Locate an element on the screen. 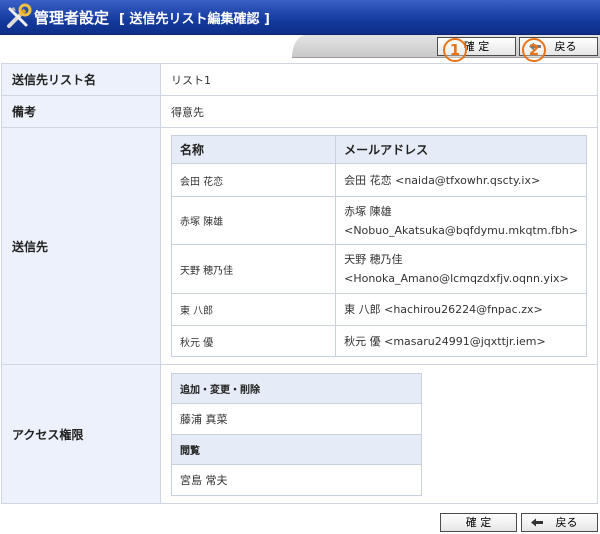 This screenshot has height=534, width=600. recipient-name: 秋元 優 is located at coordinates (253, 341).